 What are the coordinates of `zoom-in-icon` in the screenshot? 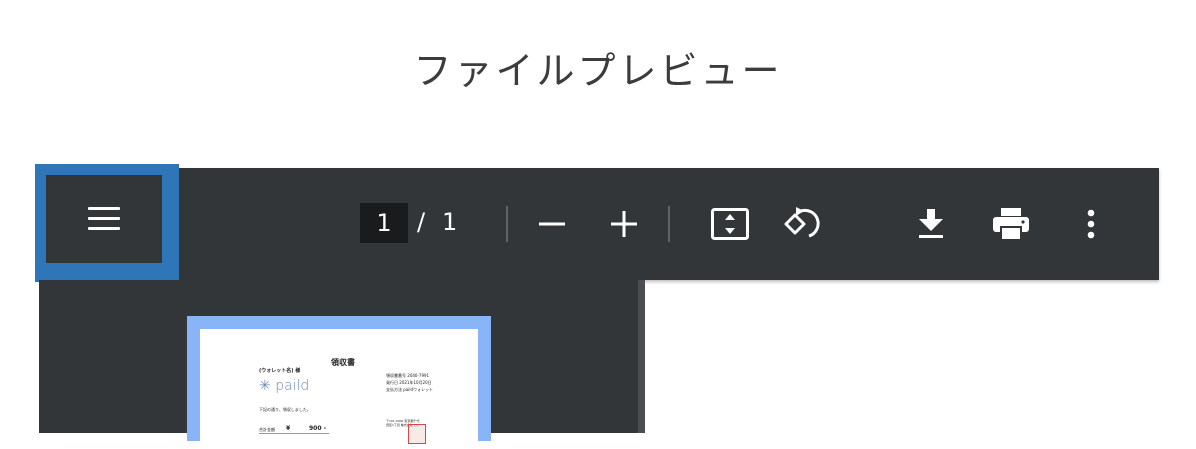 It's located at (624, 224).